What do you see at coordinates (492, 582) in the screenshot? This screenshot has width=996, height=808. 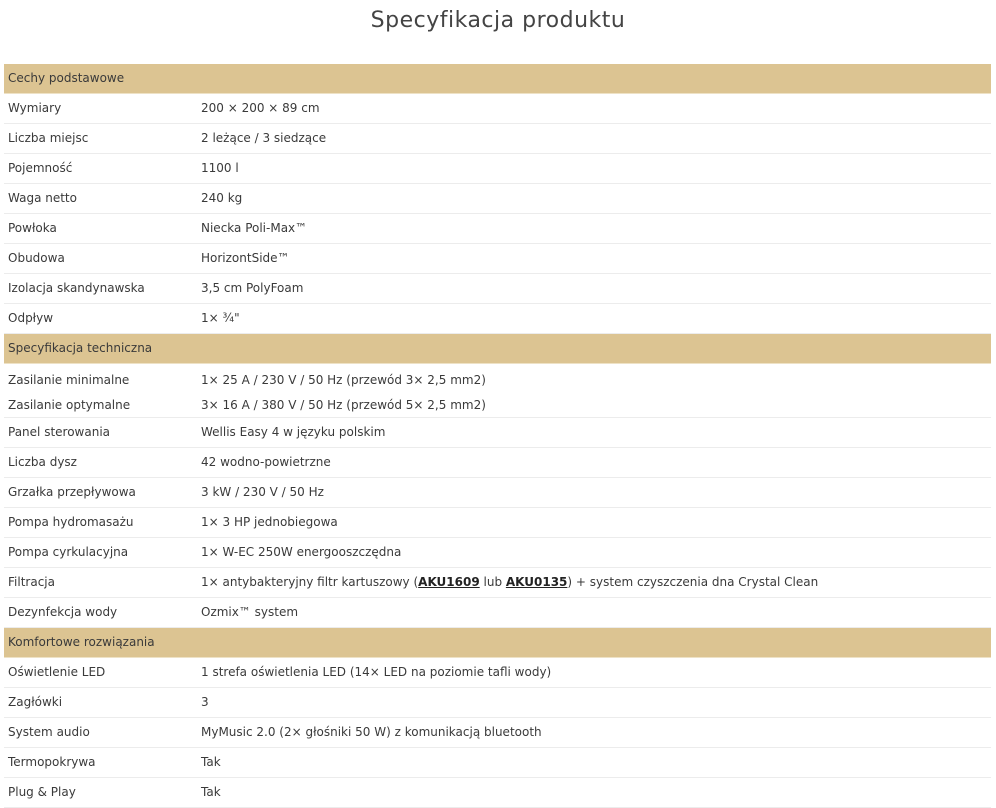 I see `filtration-middle: lub` at bounding box center [492, 582].